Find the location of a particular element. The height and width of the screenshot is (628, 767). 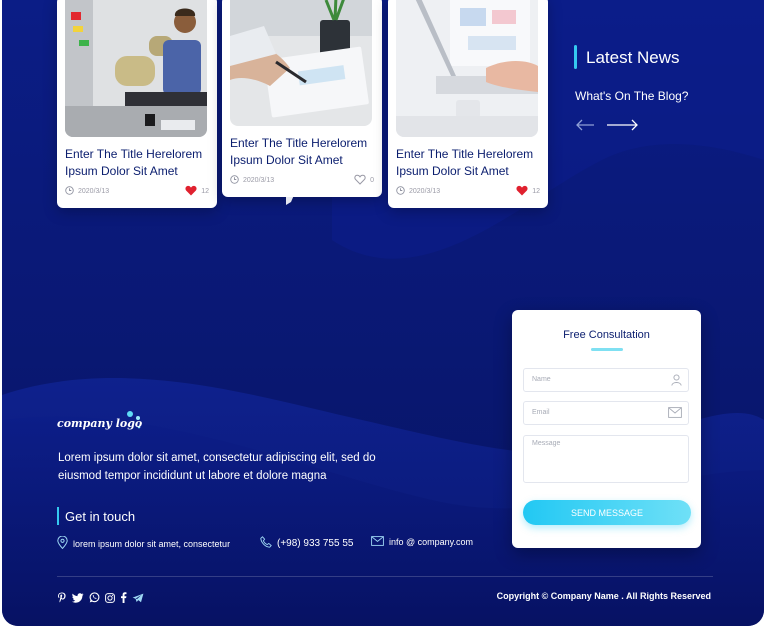

heart-outline-icon is located at coordinates (360, 180).